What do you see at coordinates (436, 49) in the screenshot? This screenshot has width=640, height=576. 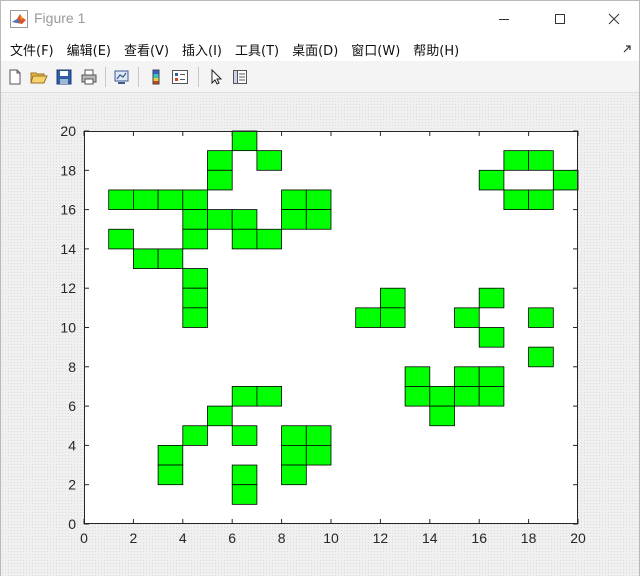 I see `menu-help: 帮助(H)` at bounding box center [436, 49].